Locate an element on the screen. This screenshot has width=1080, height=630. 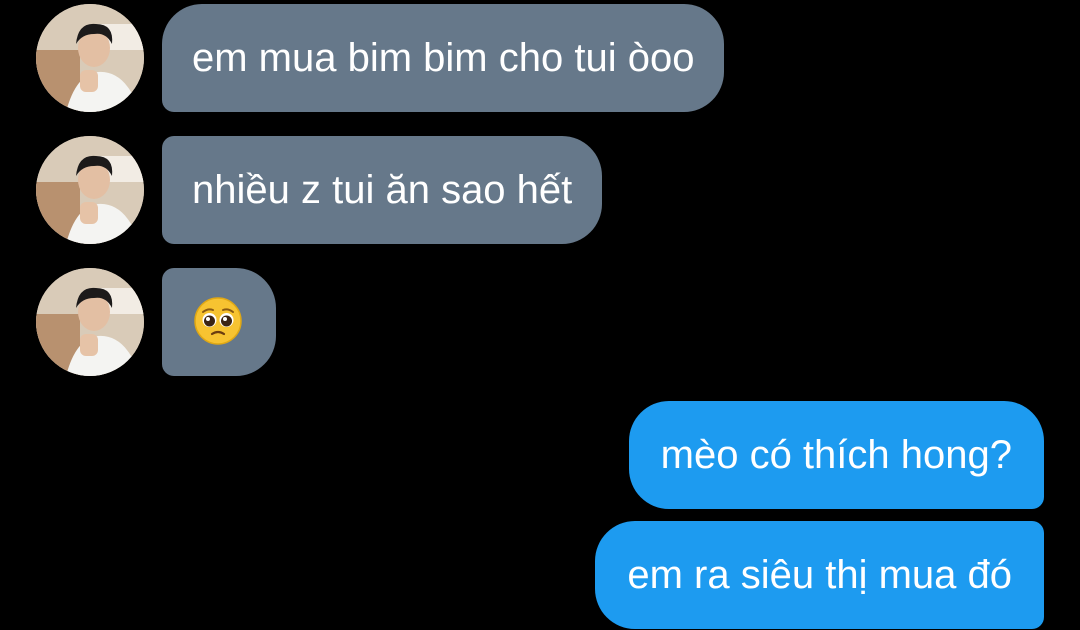
received-message-bubble: nhiều z tui ăn sao hết is located at coordinates (382, 190).